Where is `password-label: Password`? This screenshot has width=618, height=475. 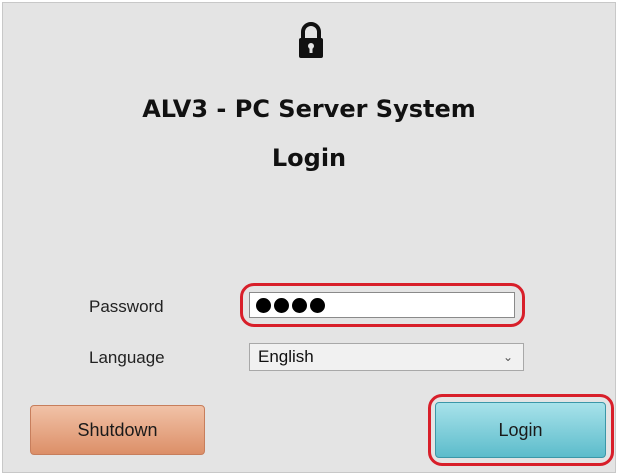
password-label: Password is located at coordinates (126, 306).